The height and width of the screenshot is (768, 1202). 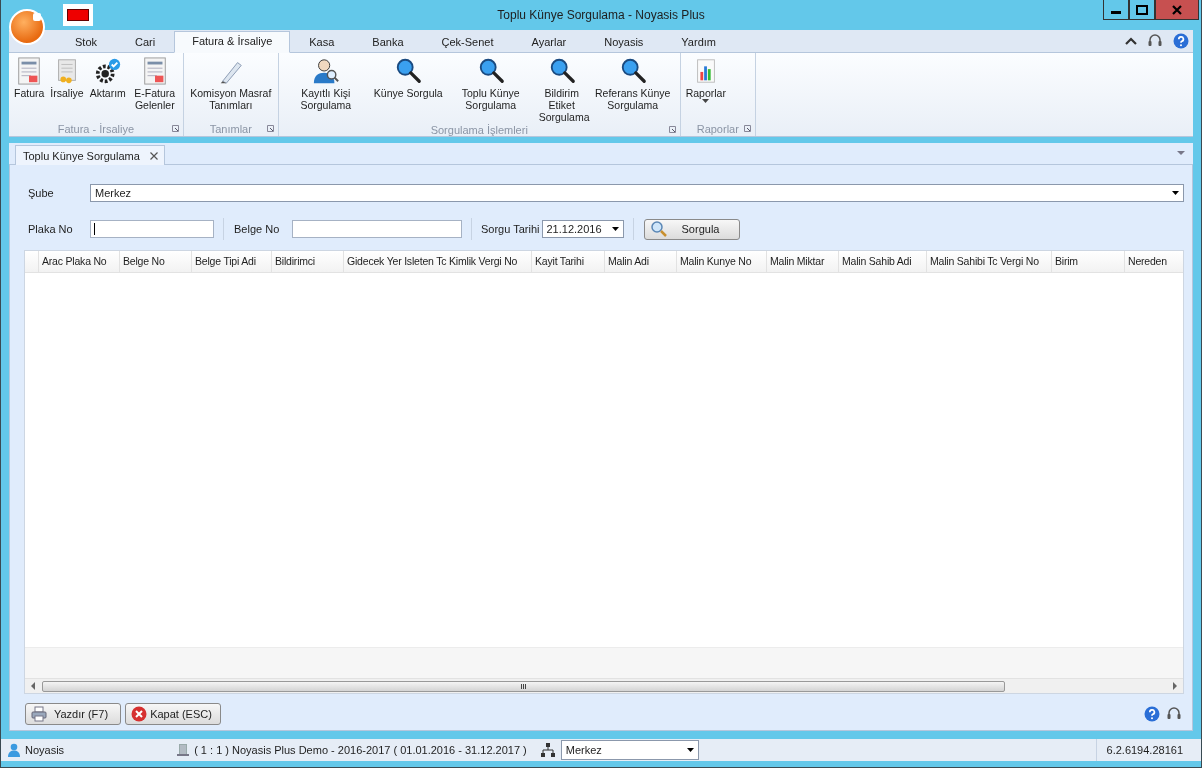 I want to click on scrollbar-thumb, so click(x=523, y=686).